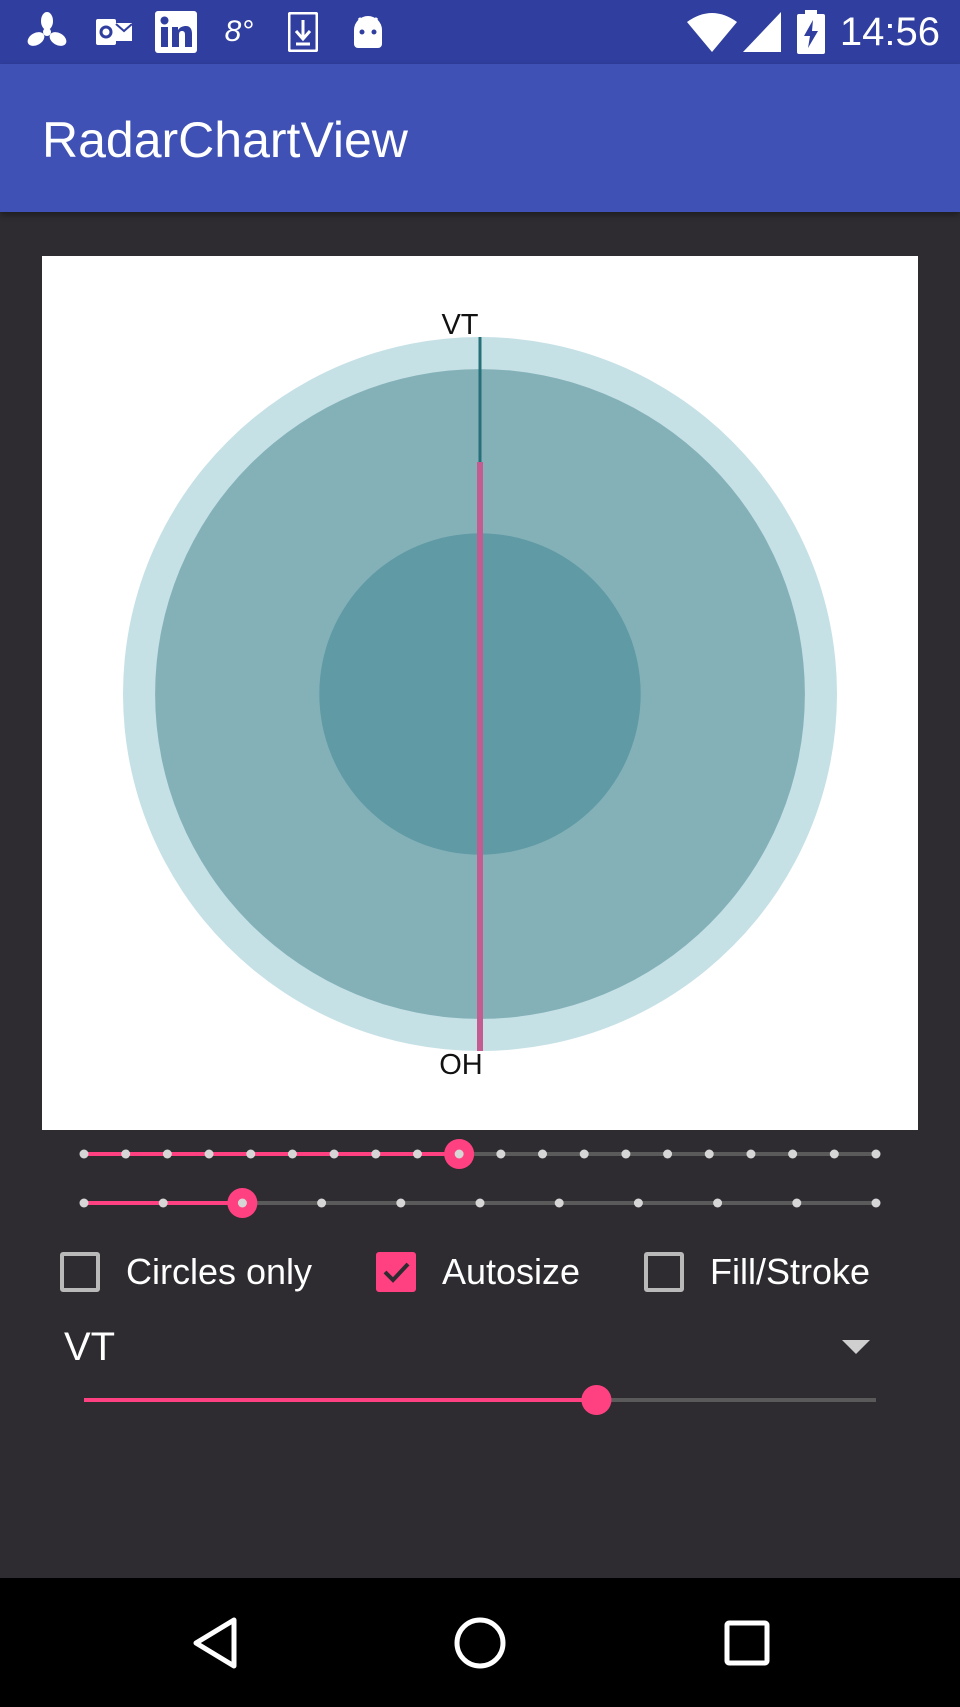 Image resolution: width=960 pixels, height=1707 pixels. I want to click on signal-icon, so click(762, 32).